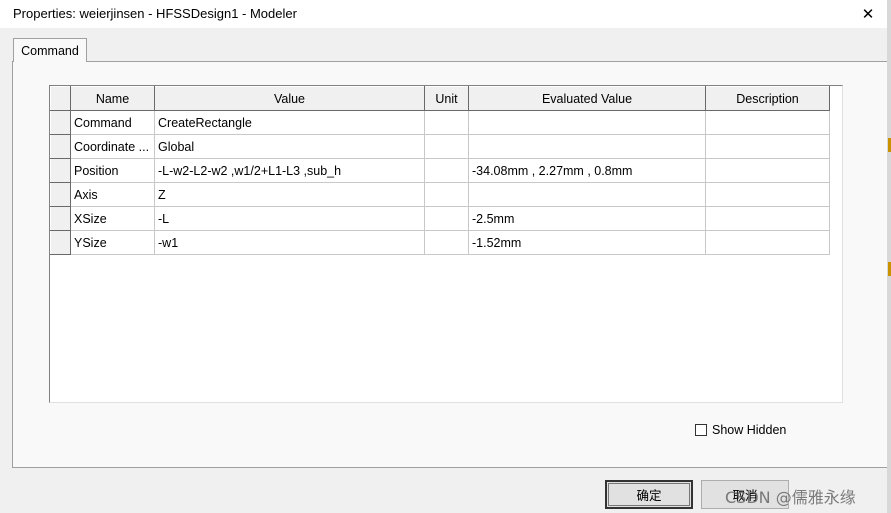  Describe the element at coordinates (868, 14) in the screenshot. I see `close-icon: ✕` at that location.